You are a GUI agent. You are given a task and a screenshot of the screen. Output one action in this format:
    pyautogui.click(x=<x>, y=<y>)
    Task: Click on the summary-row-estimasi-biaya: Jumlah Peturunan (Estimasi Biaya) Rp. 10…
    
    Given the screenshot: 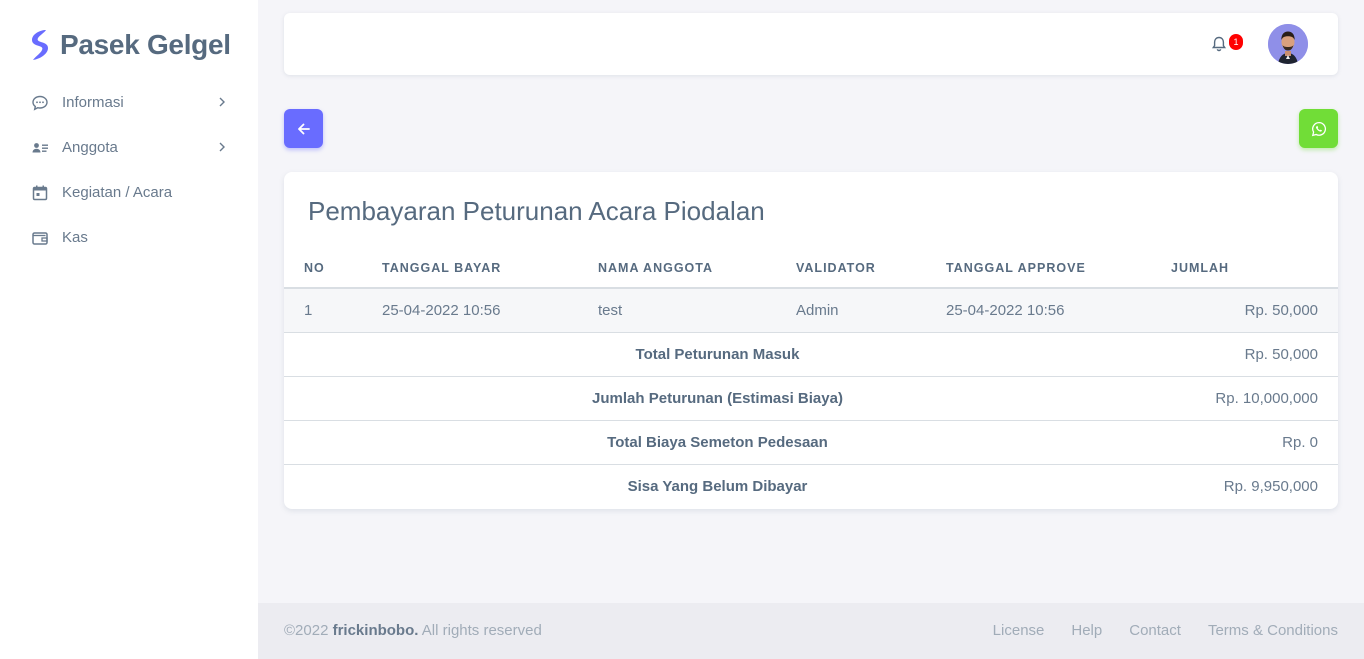 What is the action you would take?
    pyautogui.click(x=811, y=397)
    